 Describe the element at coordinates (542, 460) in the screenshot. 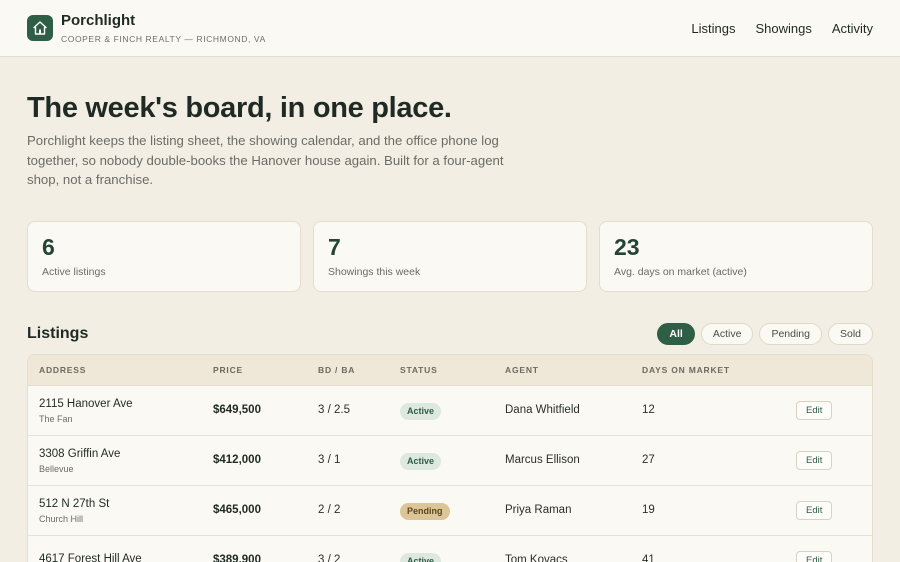

I see `agent: Marcus Ellison` at that location.